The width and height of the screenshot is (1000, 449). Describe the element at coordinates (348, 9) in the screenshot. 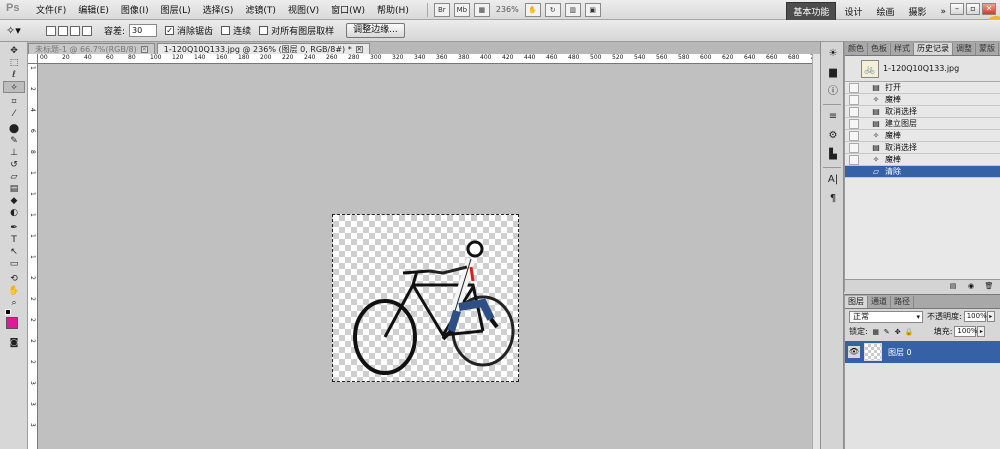

I see `menu-item: 窗口(W)` at that location.